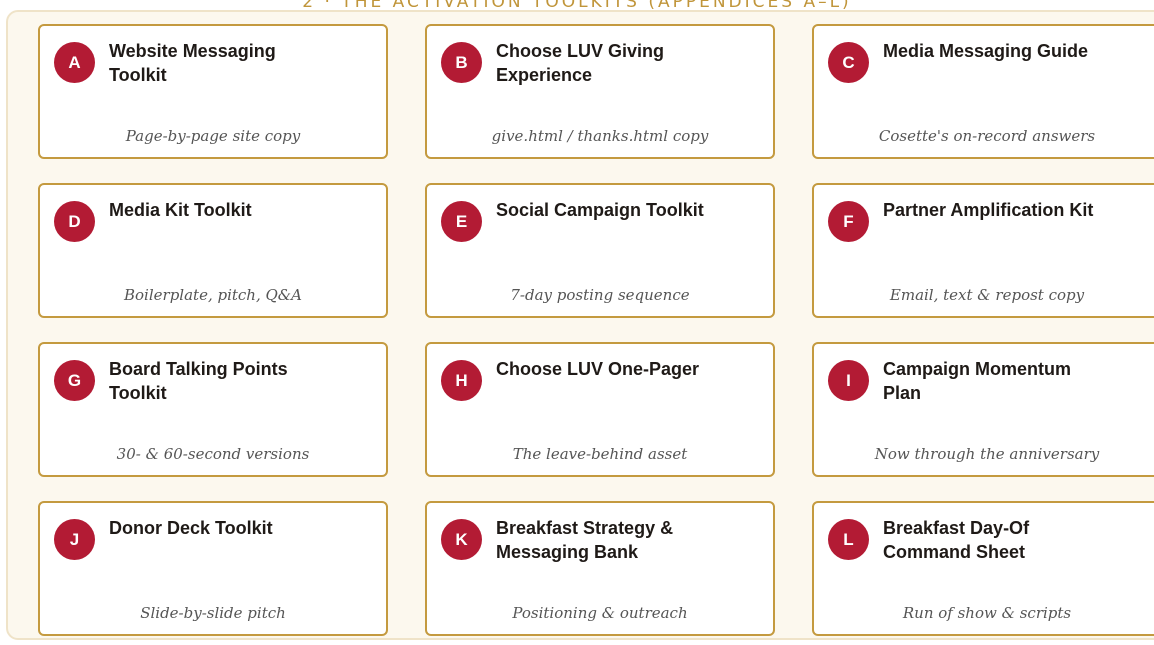  Describe the element at coordinates (198, 381) in the screenshot. I see `card-title: Board Talking Points Toolkit` at that location.